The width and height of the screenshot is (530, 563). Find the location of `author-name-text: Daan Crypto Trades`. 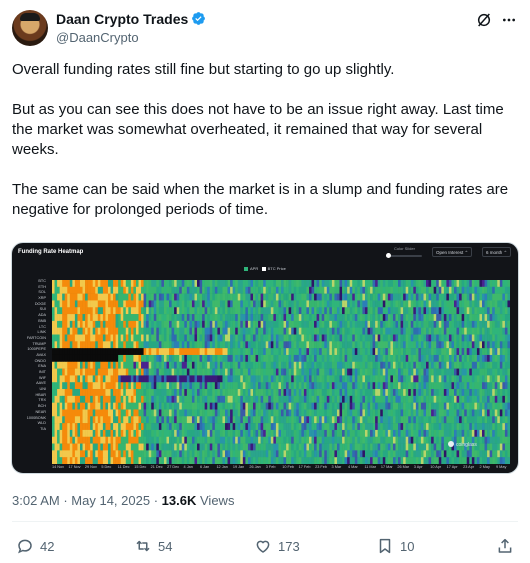

author-name-text: Daan Crypto Trades is located at coordinates (122, 19).